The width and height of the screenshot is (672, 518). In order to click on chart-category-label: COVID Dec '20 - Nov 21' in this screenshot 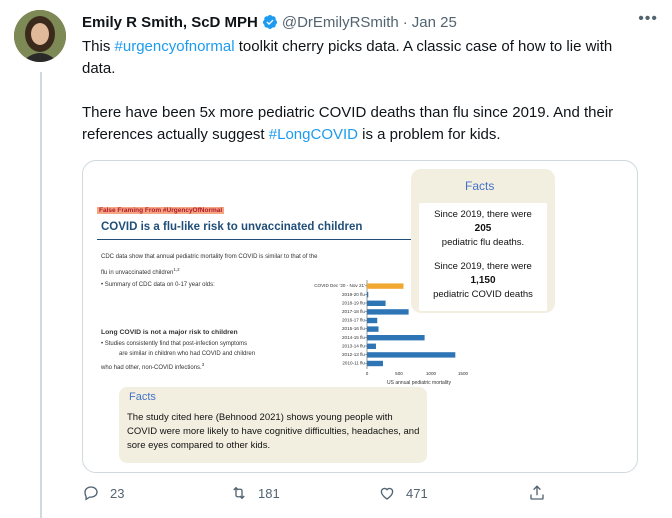, I will do `click(339, 285)`.